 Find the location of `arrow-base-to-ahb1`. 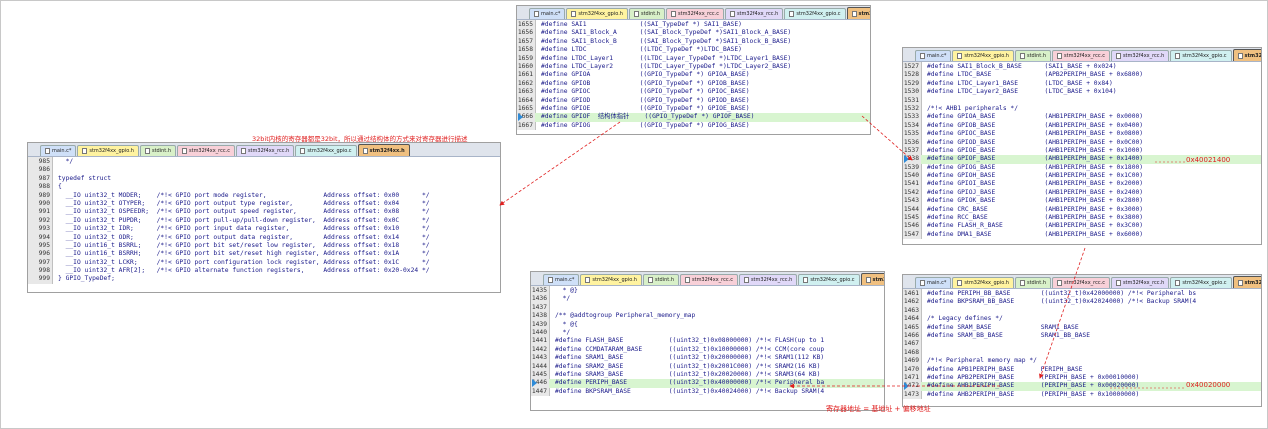

arrow-base-to-ahb1 is located at coordinates (1062, 313).